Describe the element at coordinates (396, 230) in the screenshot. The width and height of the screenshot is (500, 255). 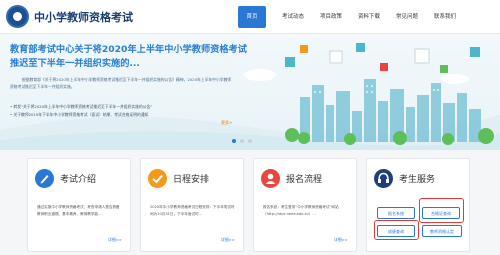
I see `highlight-box-score` at that location.